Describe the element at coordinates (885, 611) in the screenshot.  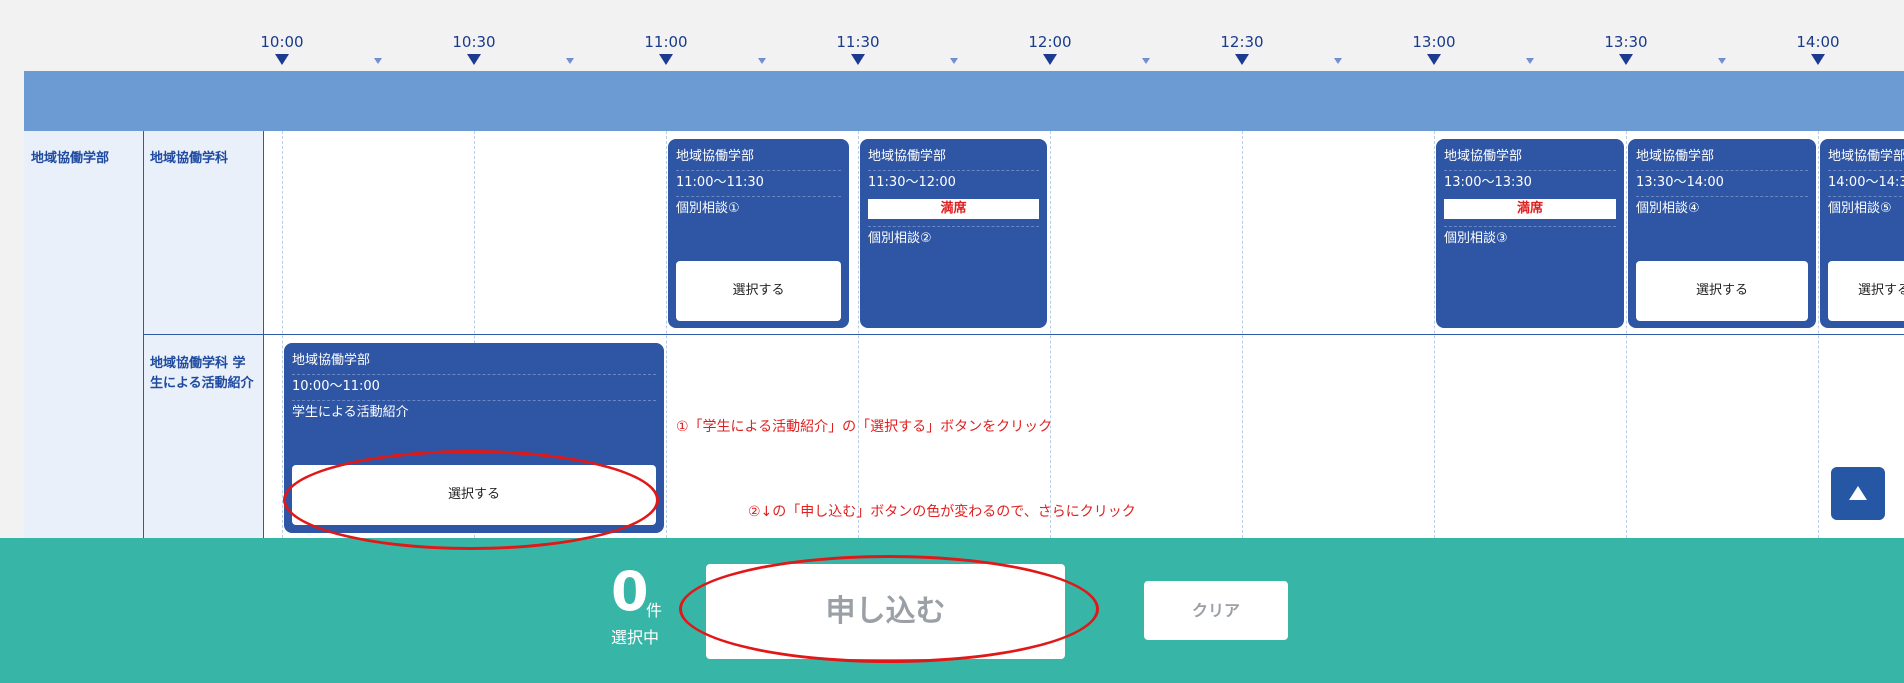
I see `apply-button: 申し込む` at that location.